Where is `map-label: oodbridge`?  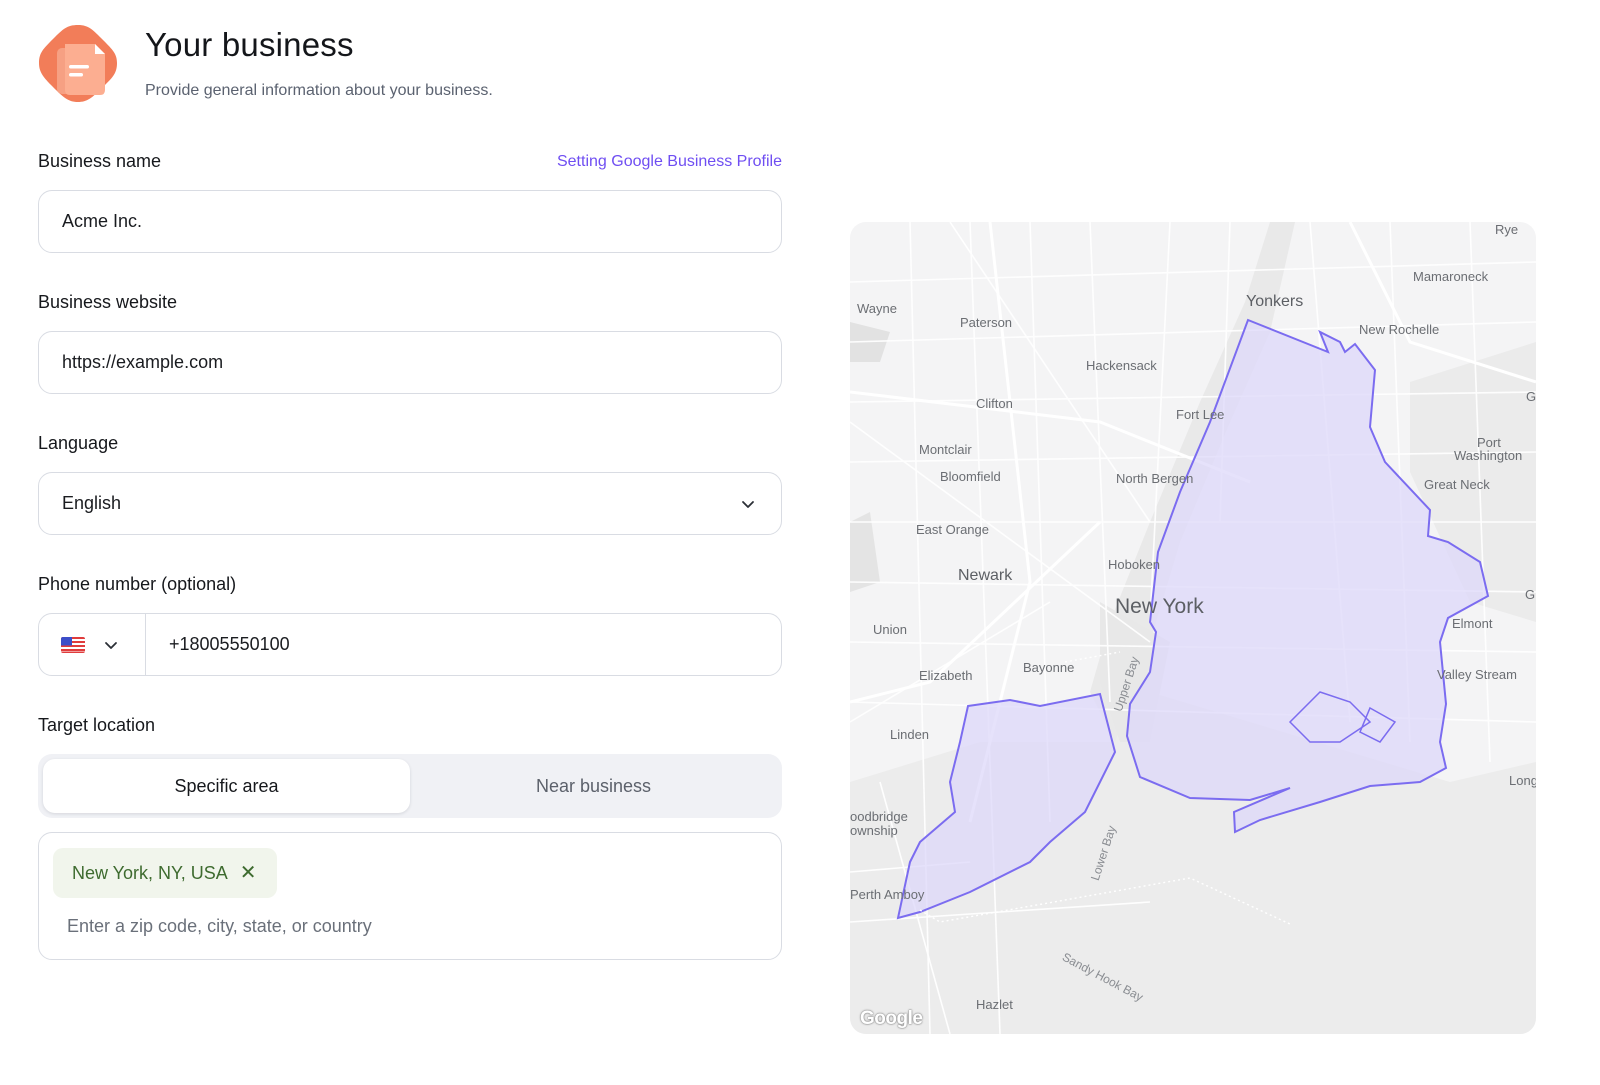 map-label: oodbridge is located at coordinates (879, 816).